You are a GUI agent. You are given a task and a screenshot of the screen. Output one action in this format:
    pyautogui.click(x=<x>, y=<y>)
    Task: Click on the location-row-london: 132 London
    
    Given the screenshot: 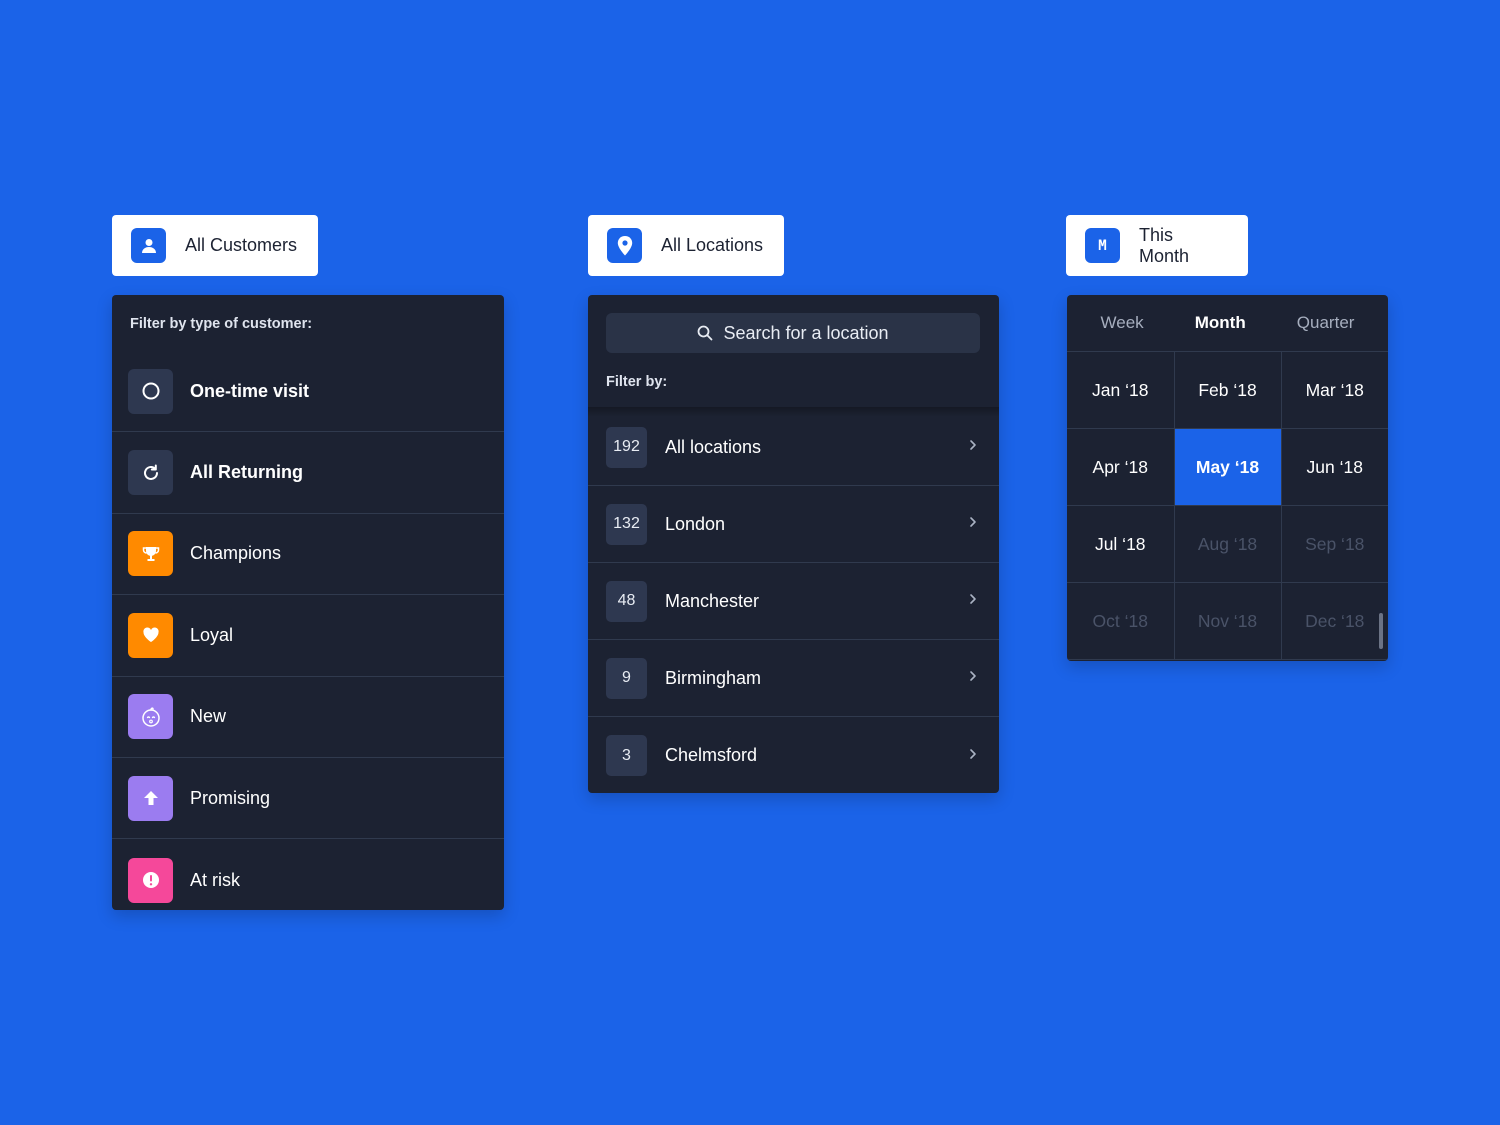 What is the action you would take?
    pyautogui.click(x=793, y=524)
    